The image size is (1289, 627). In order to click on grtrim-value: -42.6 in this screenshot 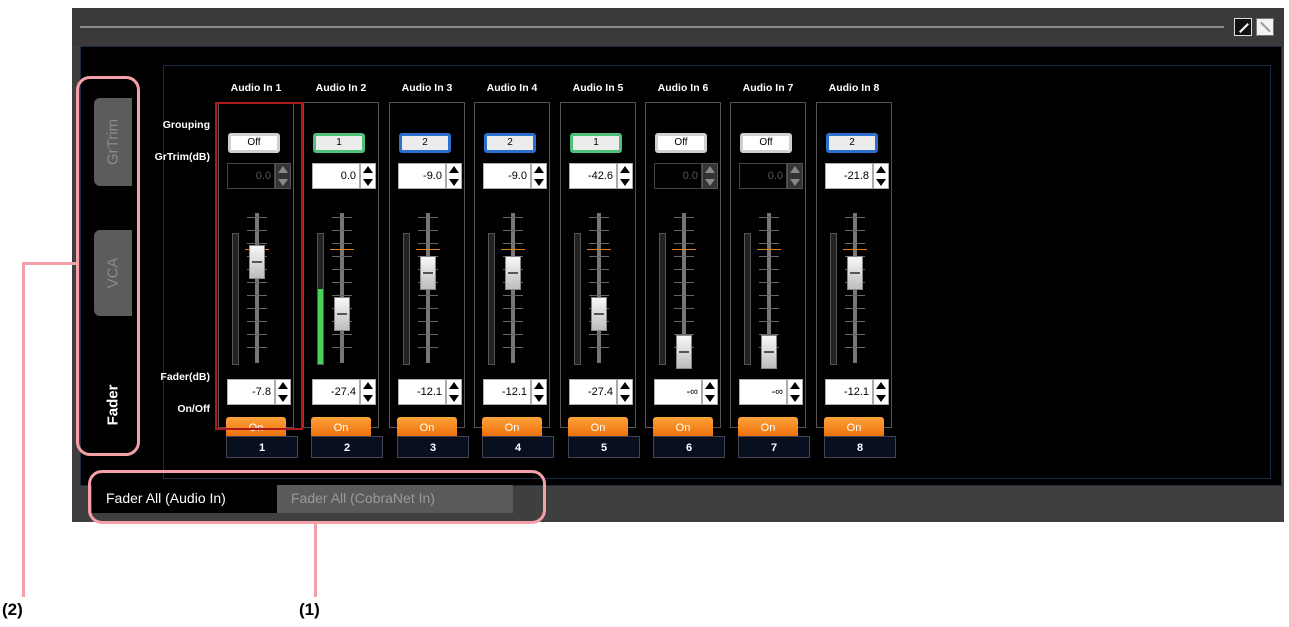, I will do `click(593, 176)`.